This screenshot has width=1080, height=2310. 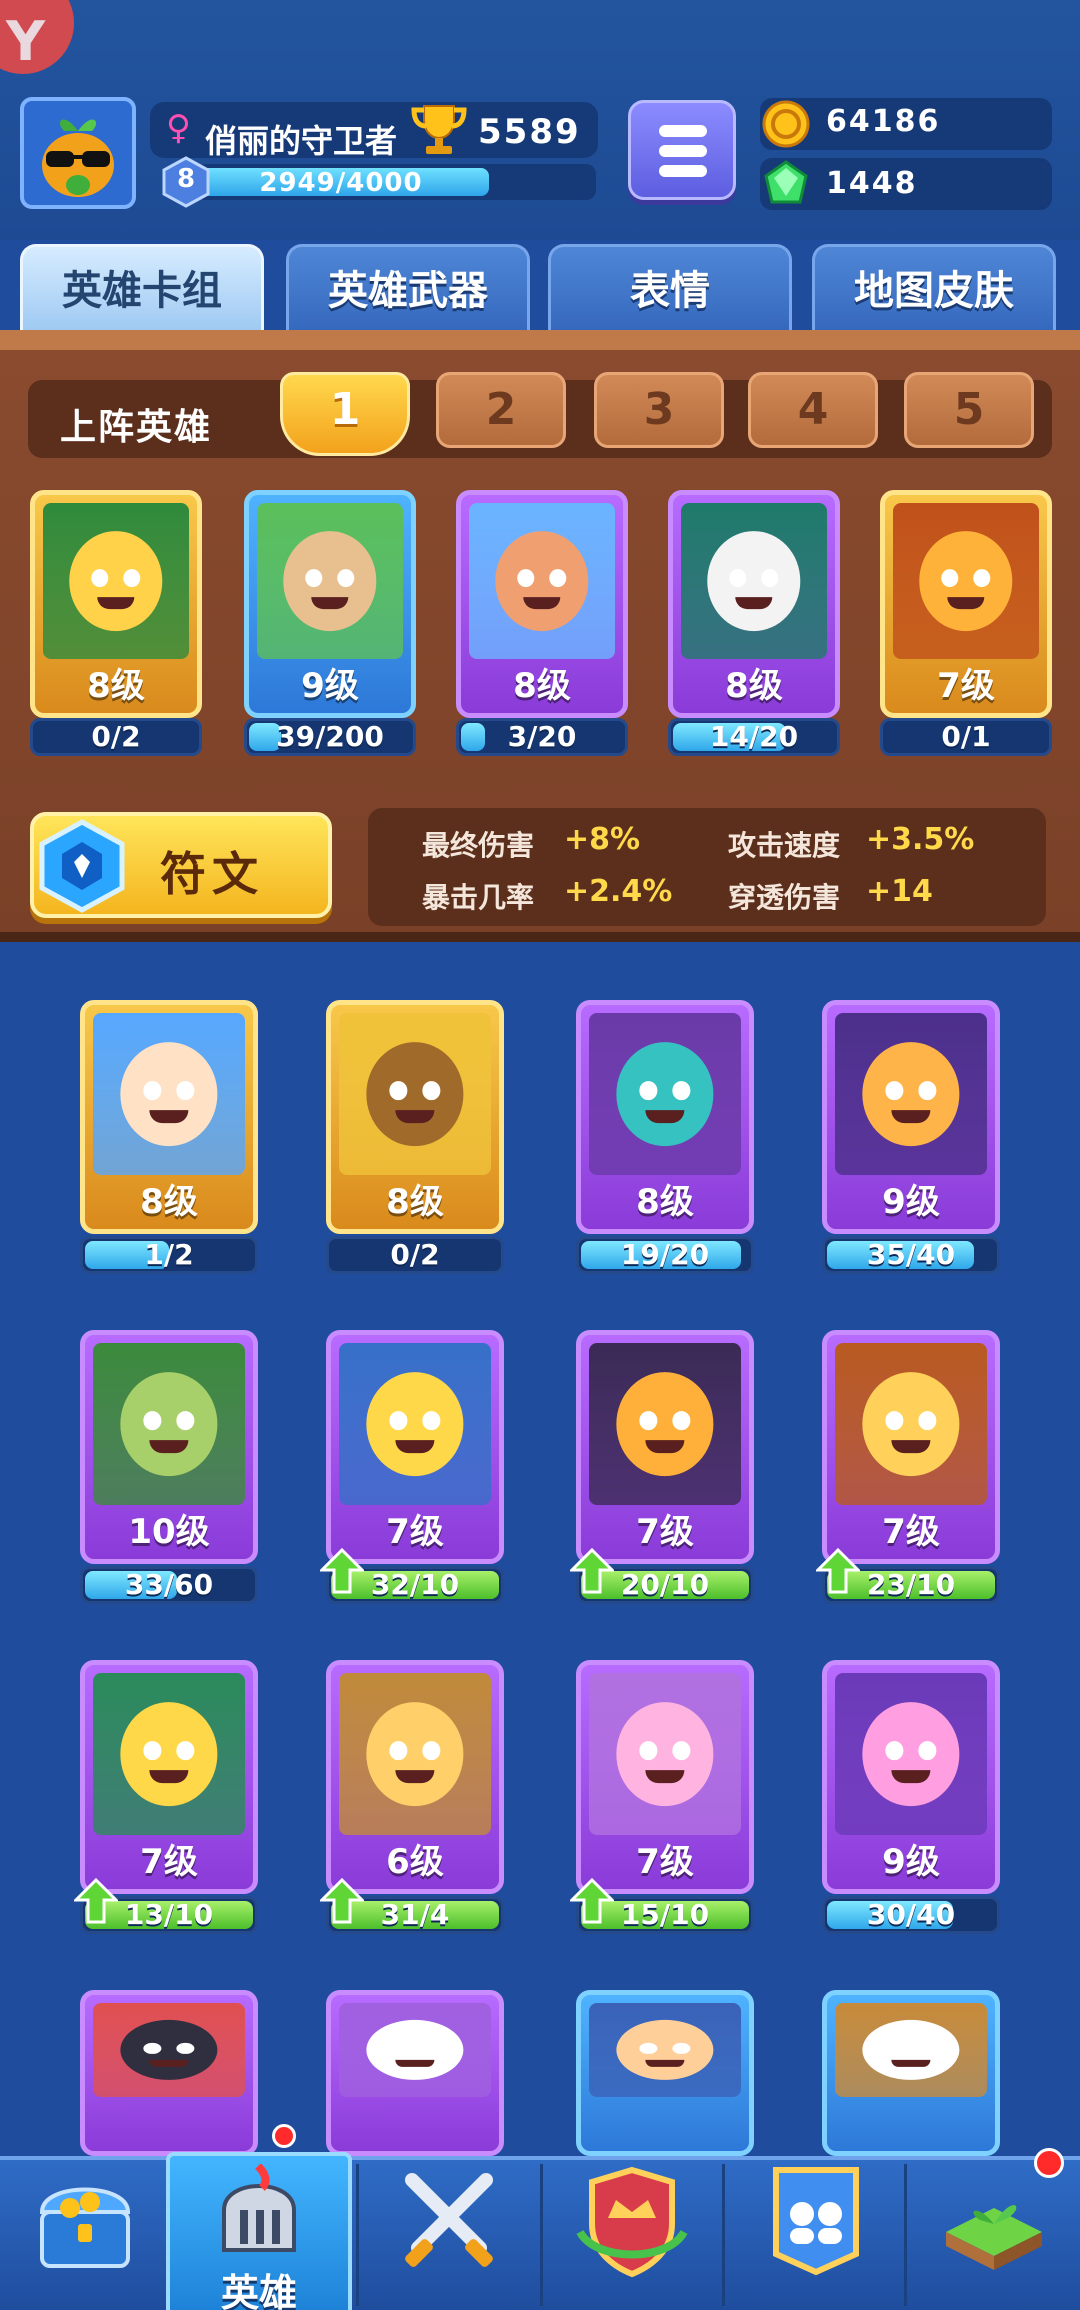 I want to click on hero-card-progress-text: 33/60, so click(x=169, y=1584).